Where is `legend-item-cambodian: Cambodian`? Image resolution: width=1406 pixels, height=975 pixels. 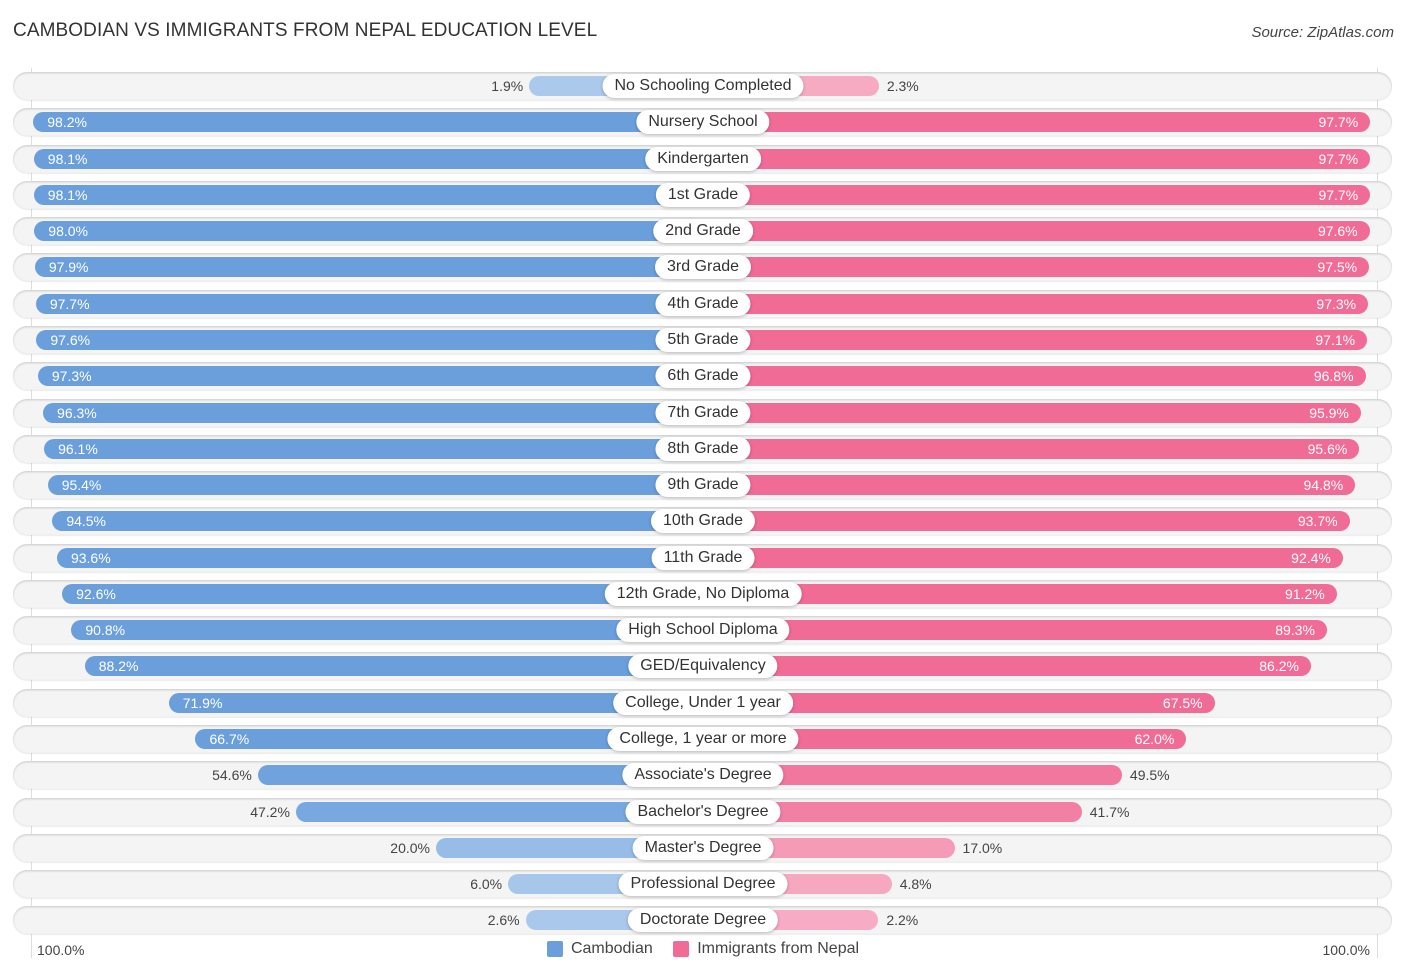 legend-item-cambodian: Cambodian is located at coordinates (599, 949).